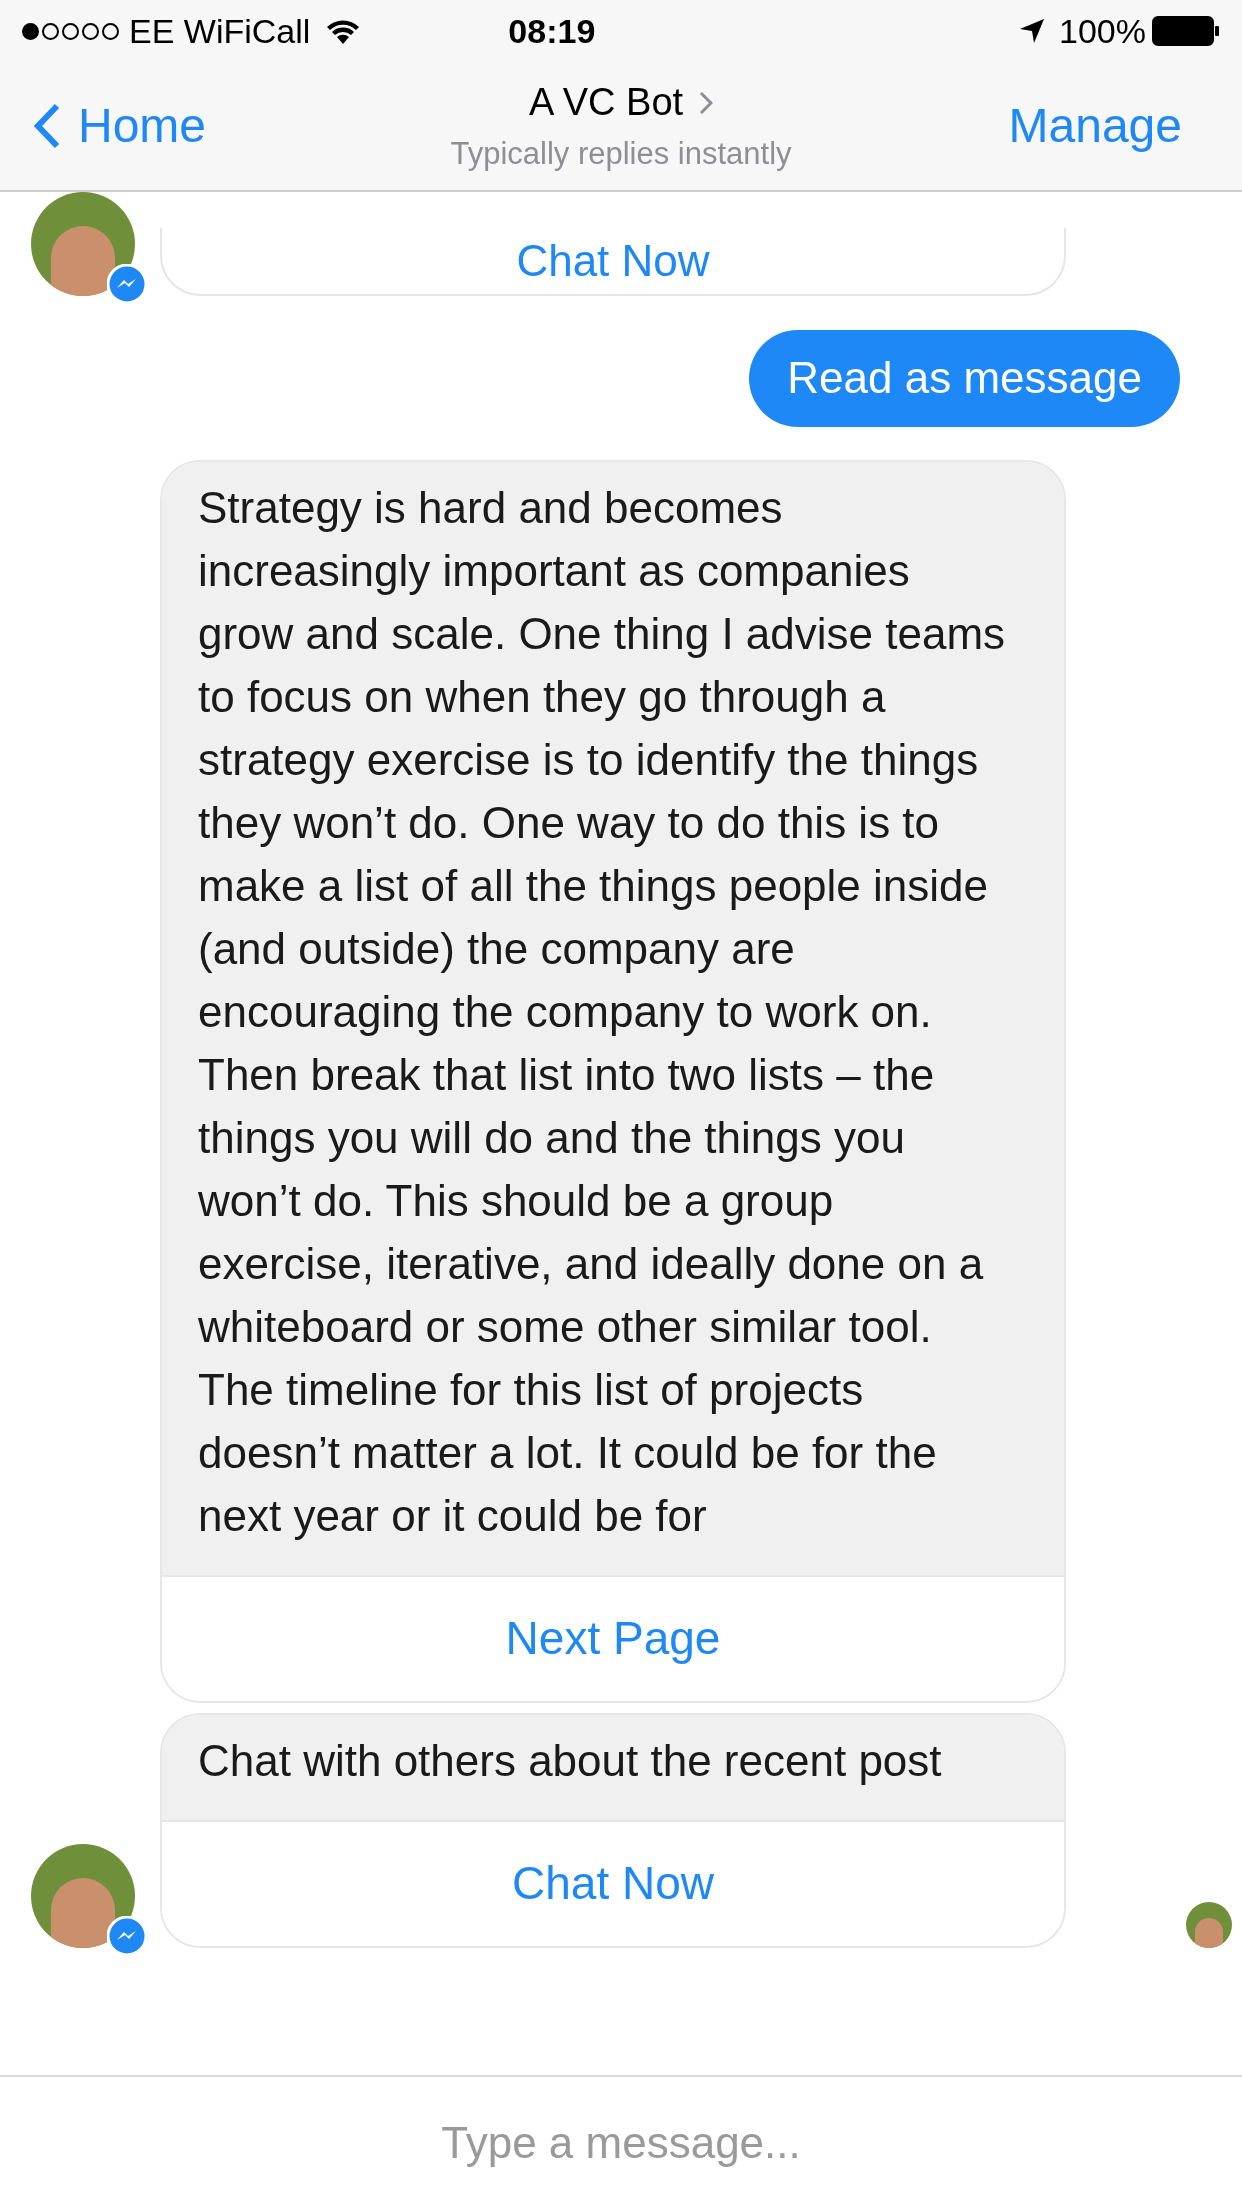  I want to click on location-arrow-icon, so click(1032, 31).